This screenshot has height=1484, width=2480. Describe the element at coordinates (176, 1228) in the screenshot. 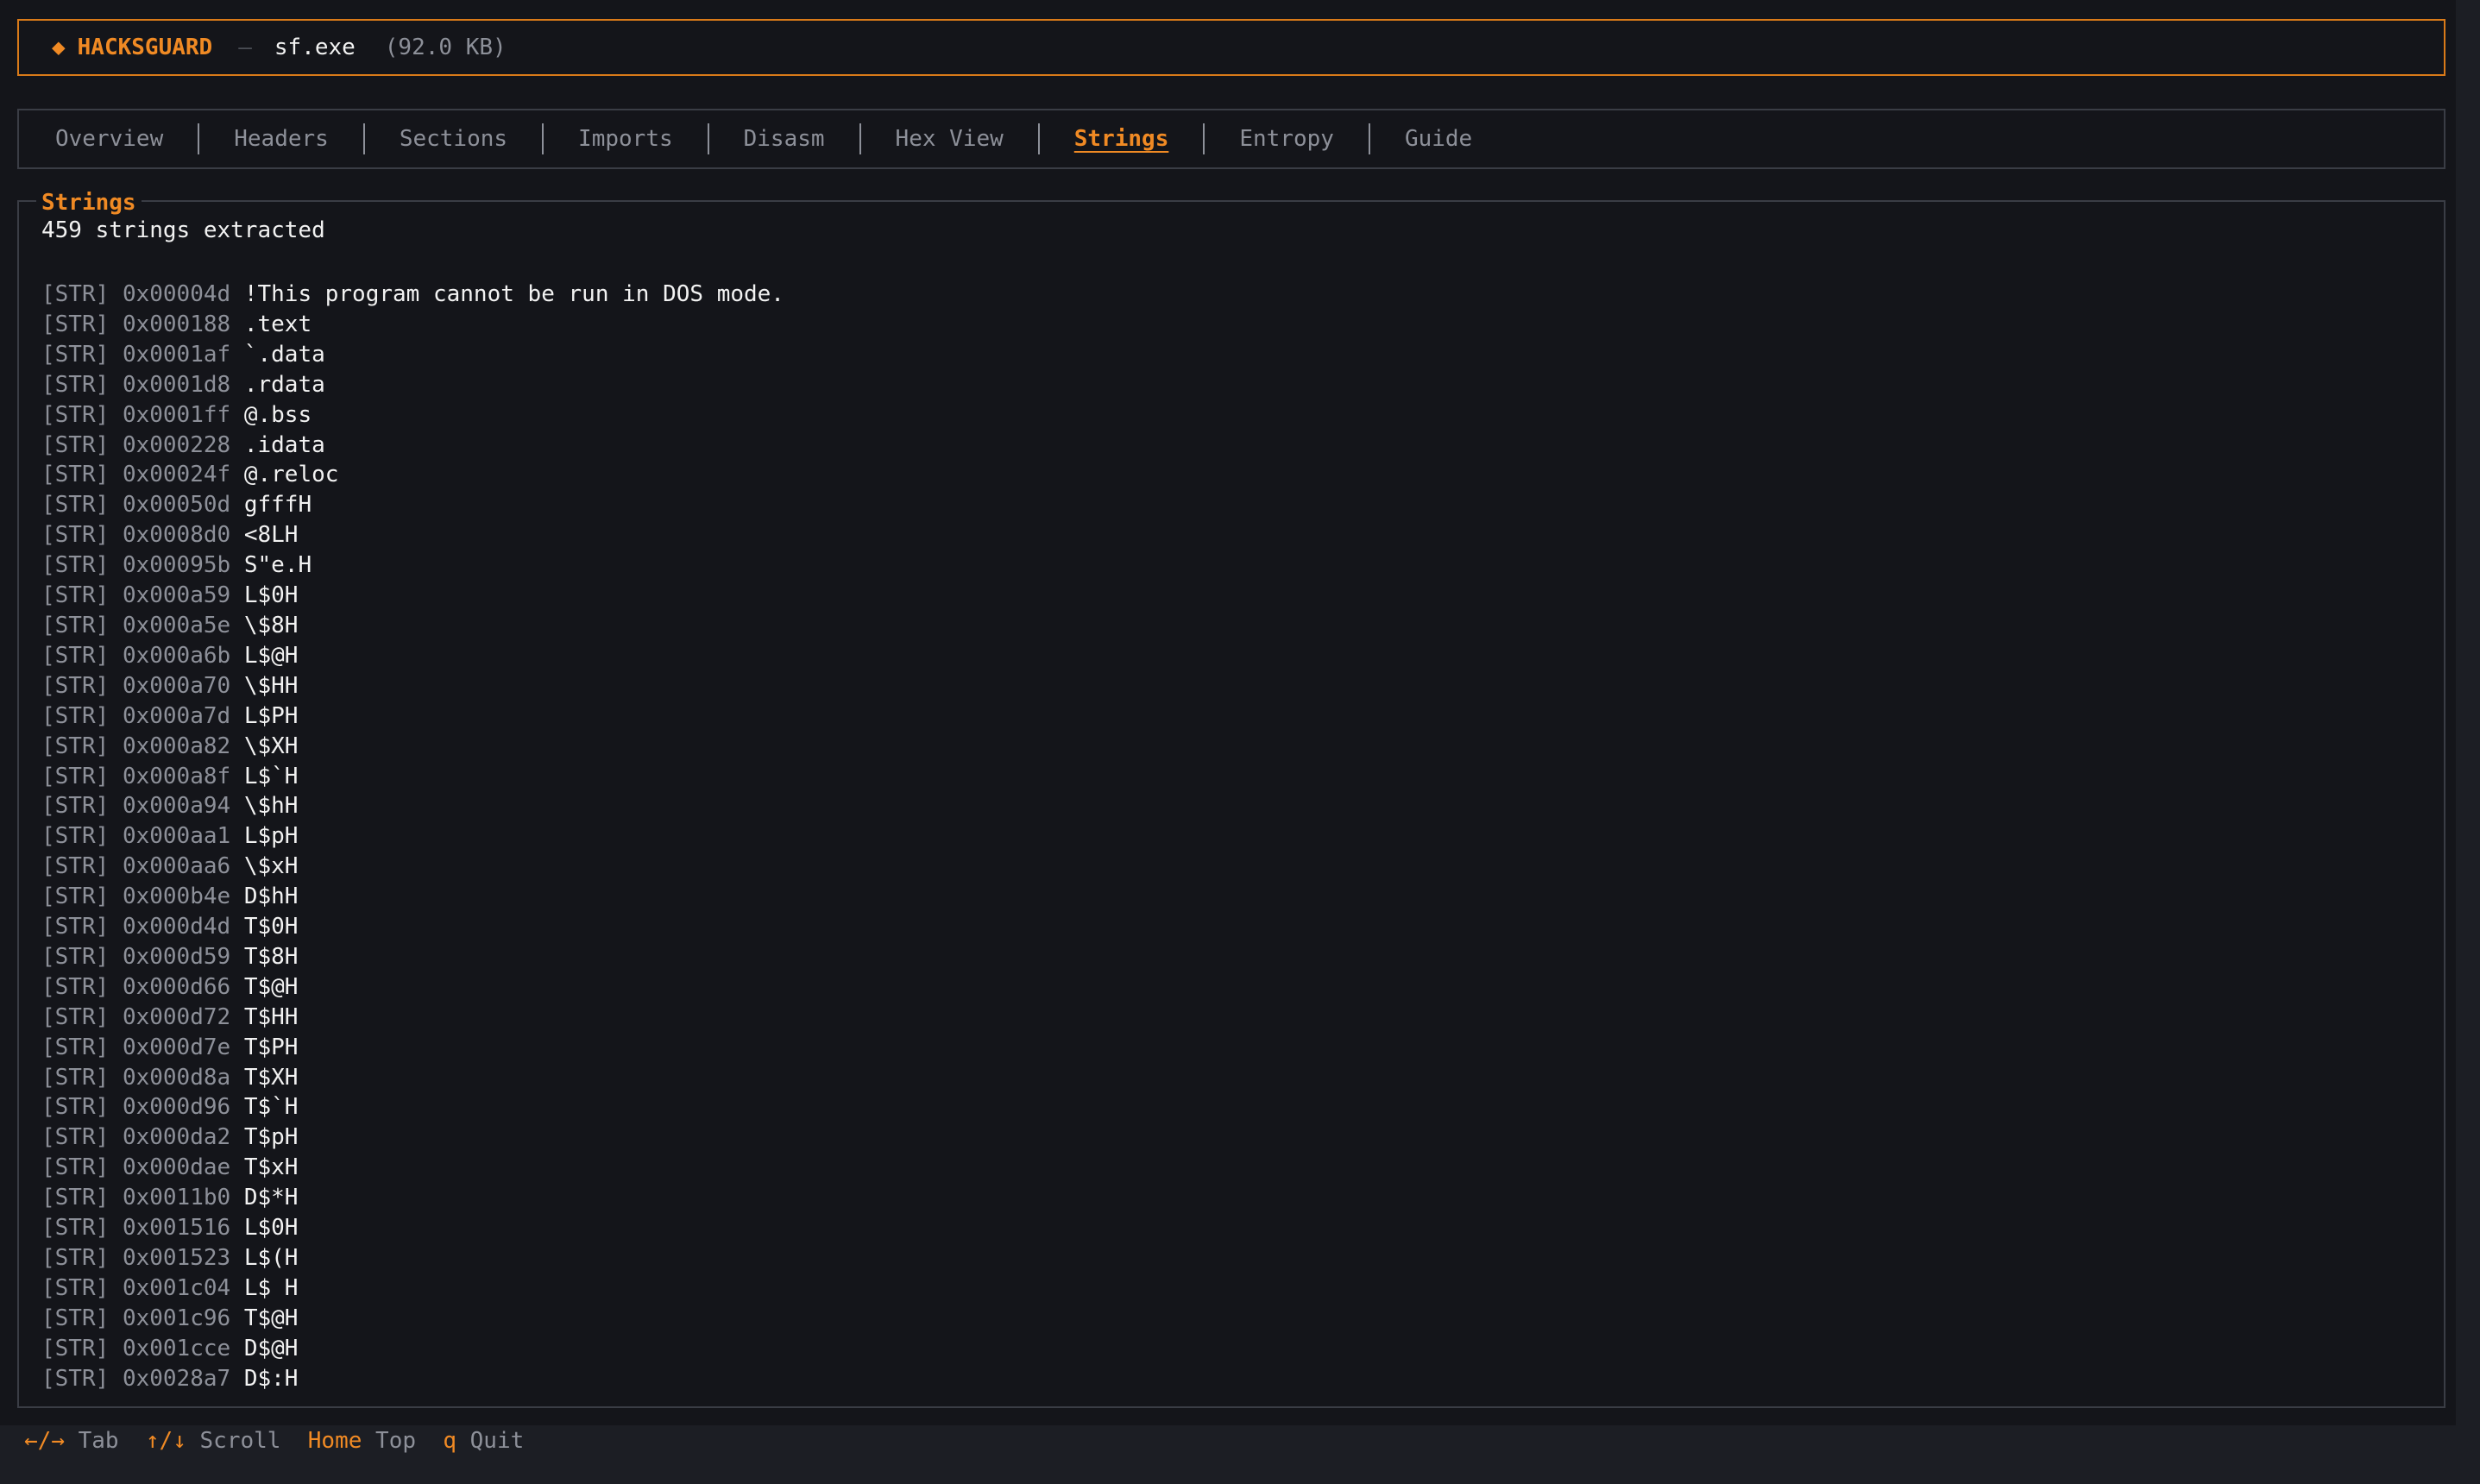

I see `string-offset: 0x001516` at that location.